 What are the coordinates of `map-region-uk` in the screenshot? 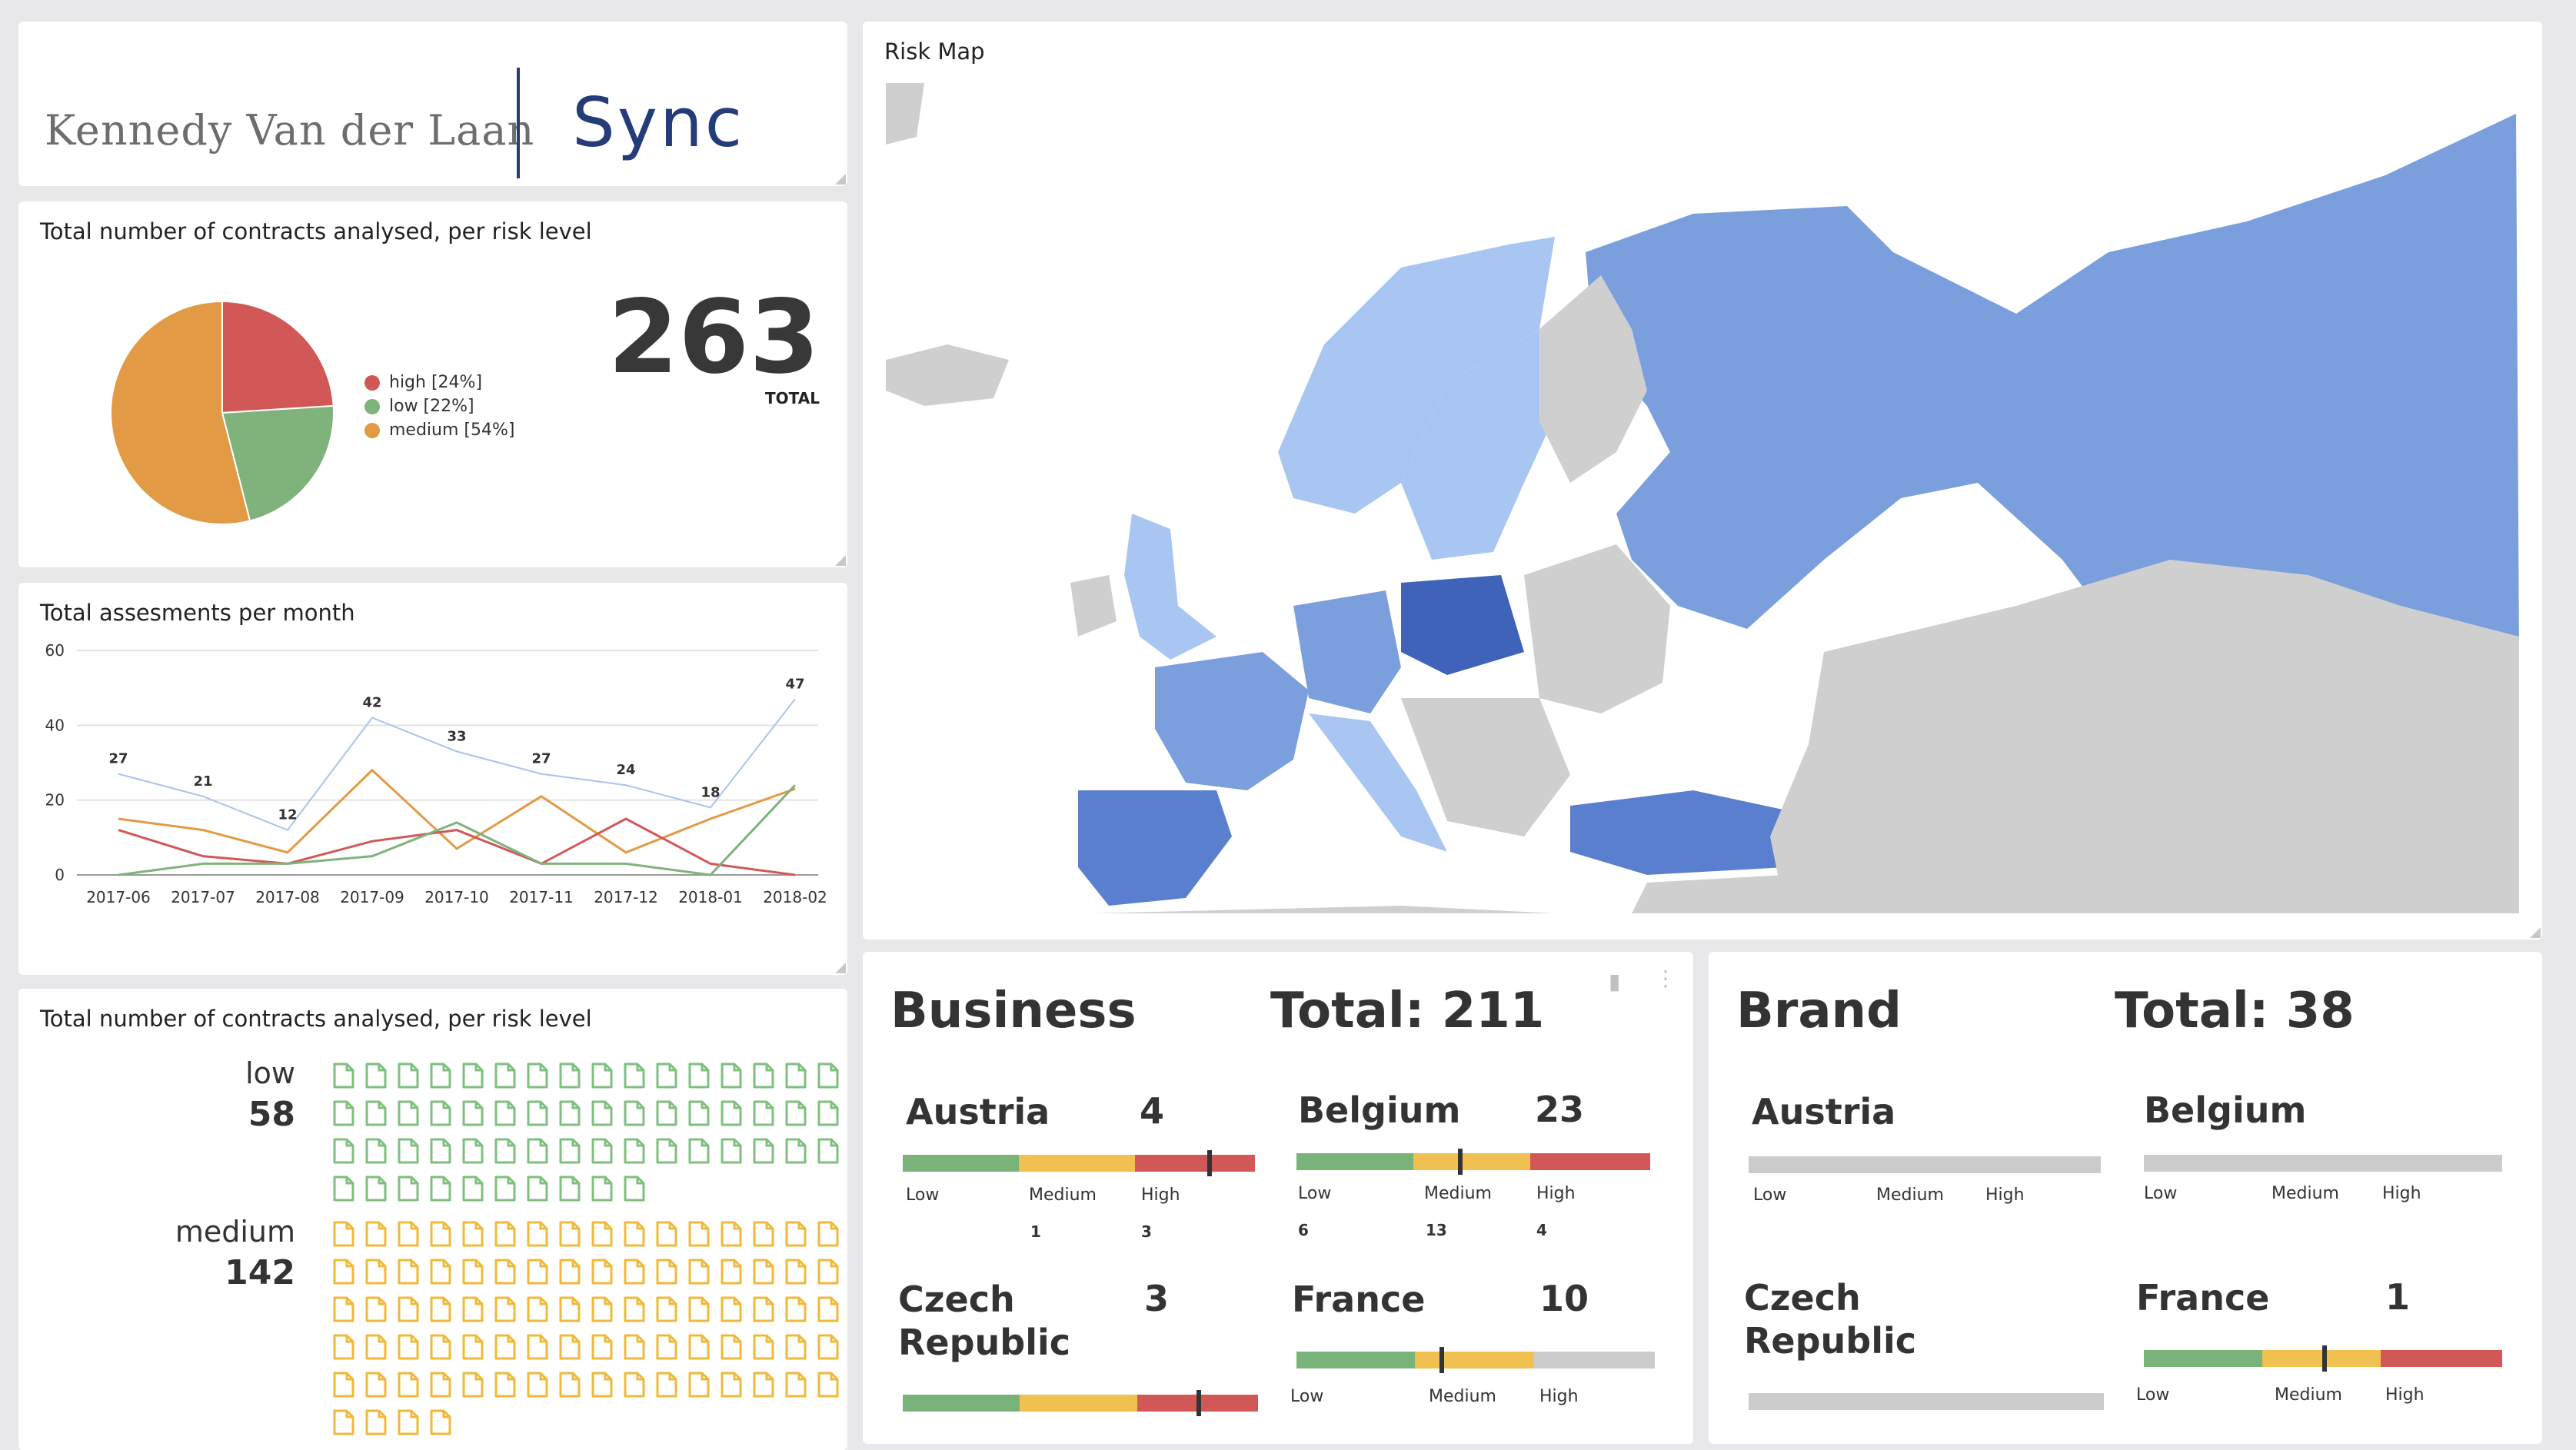 It's located at (1170, 587).